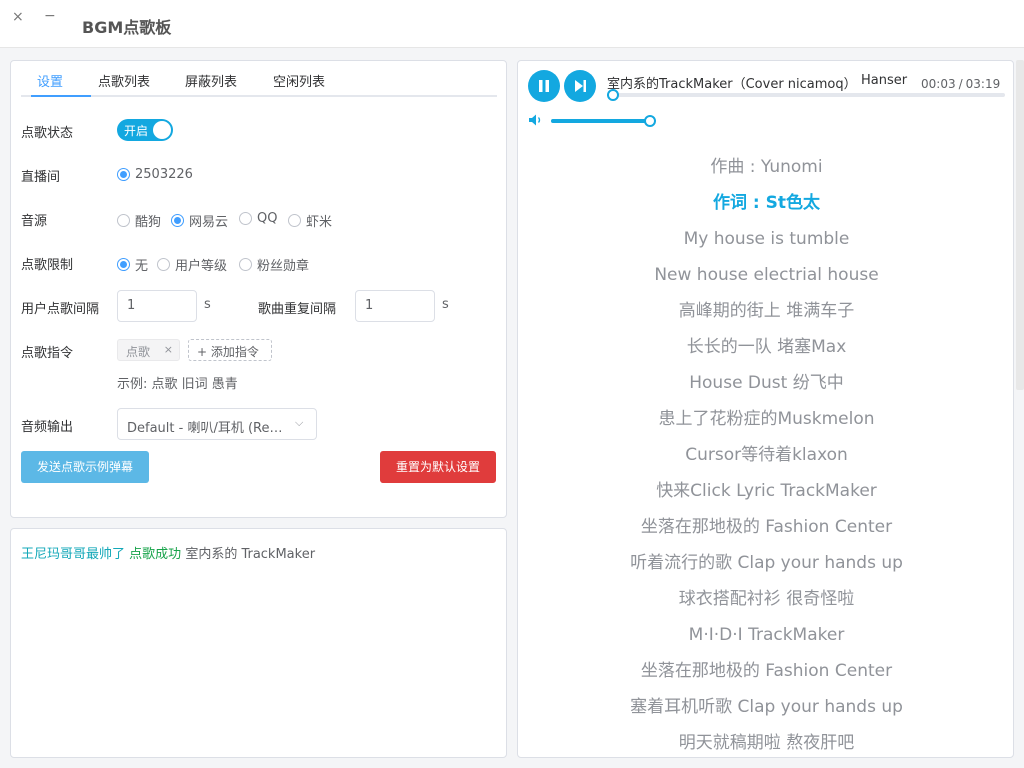 The height and width of the screenshot is (768, 1024). What do you see at coordinates (207, 304) in the screenshot?
I see `user-interval-unit: s` at bounding box center [207, 304].